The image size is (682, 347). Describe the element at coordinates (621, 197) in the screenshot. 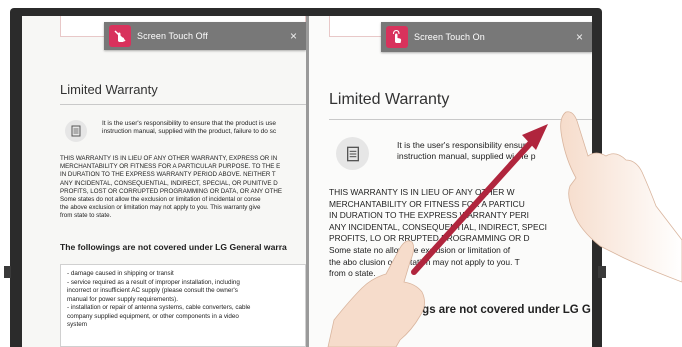

I see `upper-hand-icon` at that location.